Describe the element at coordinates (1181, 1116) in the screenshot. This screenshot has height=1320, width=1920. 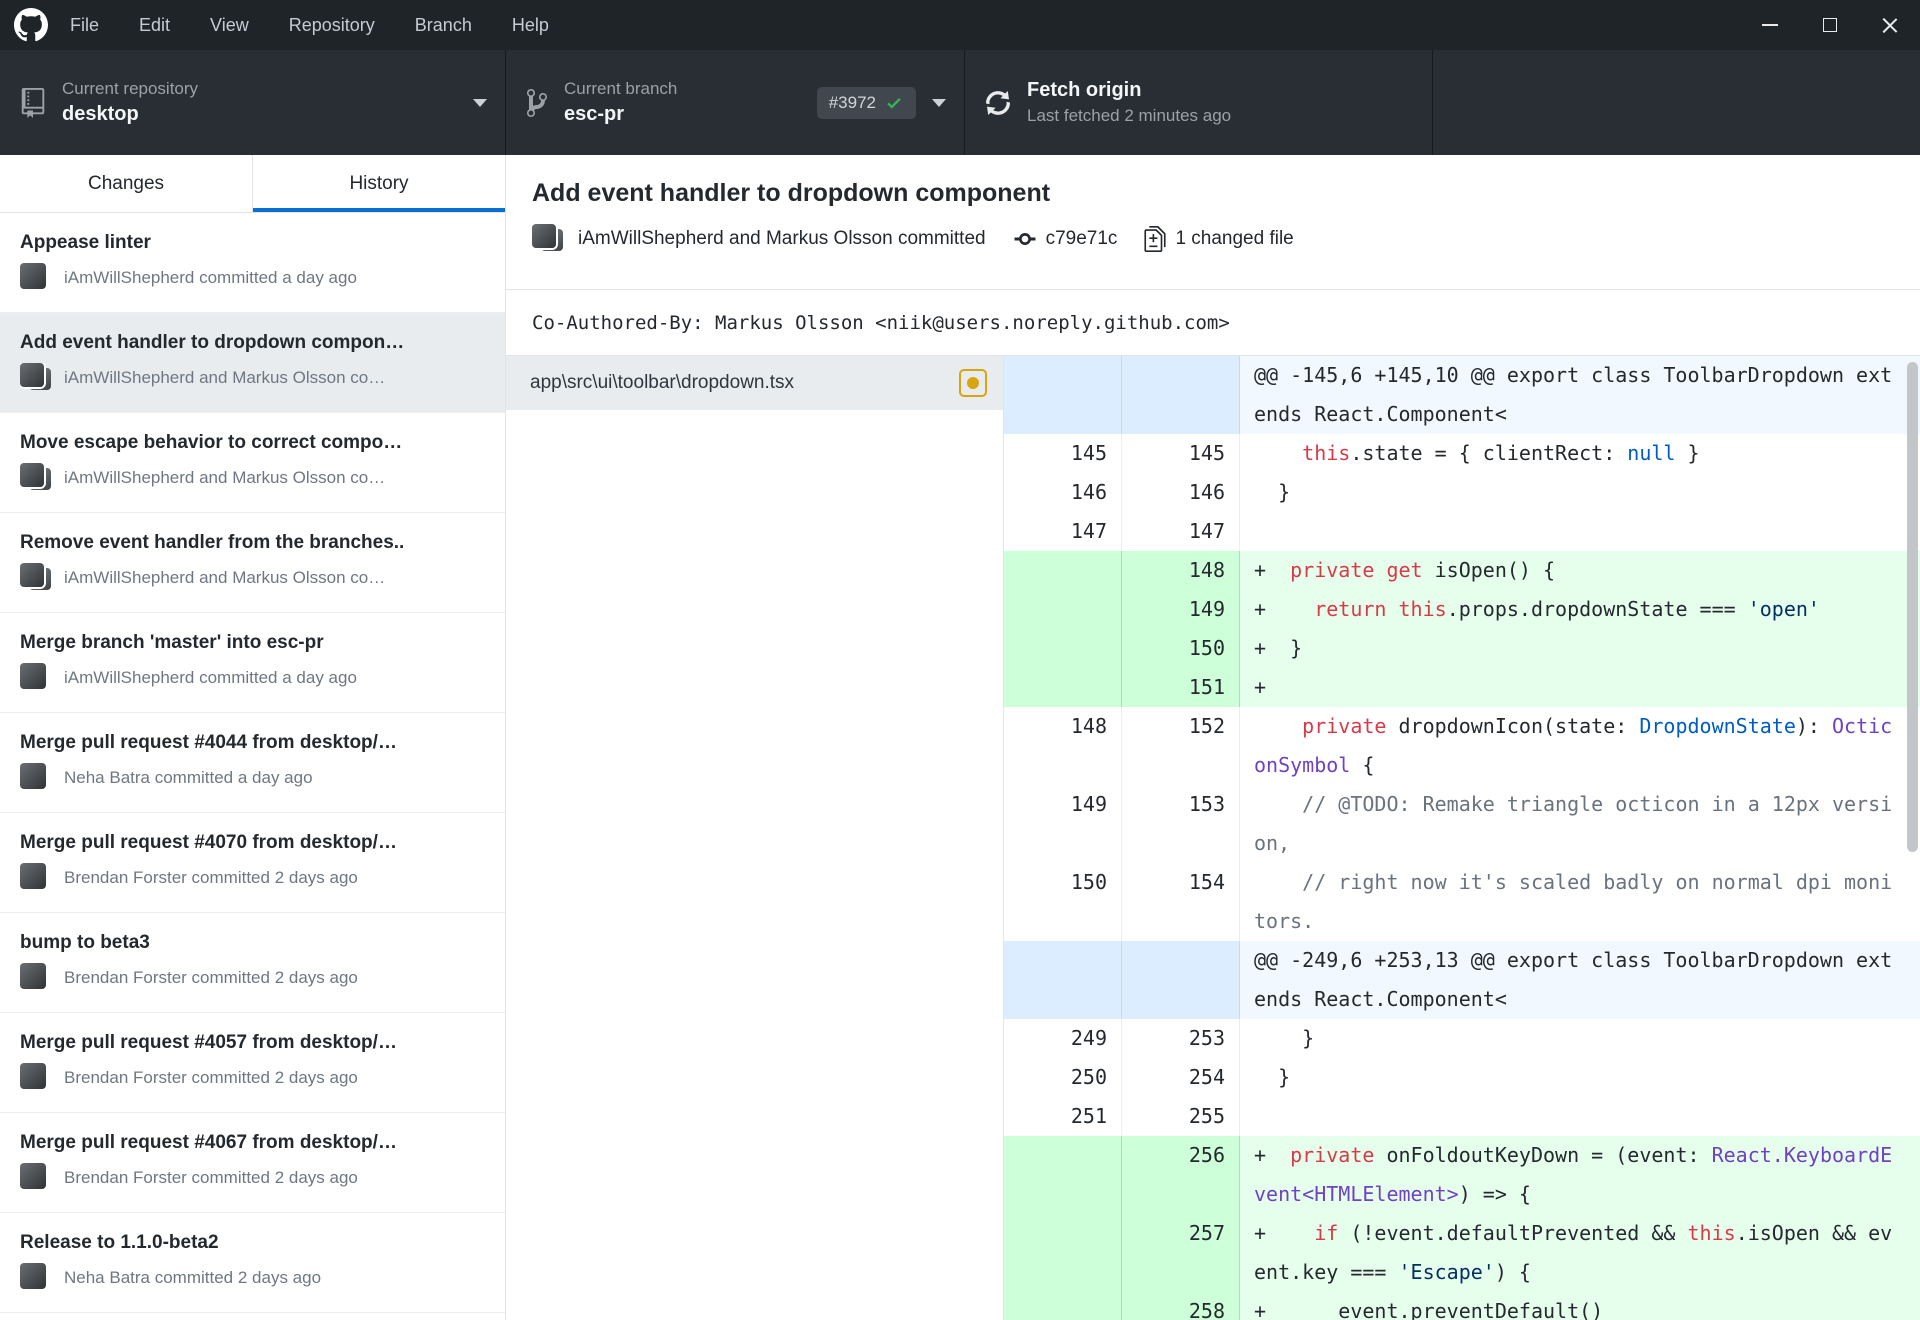
I see `new-line-number: 255` at that location.